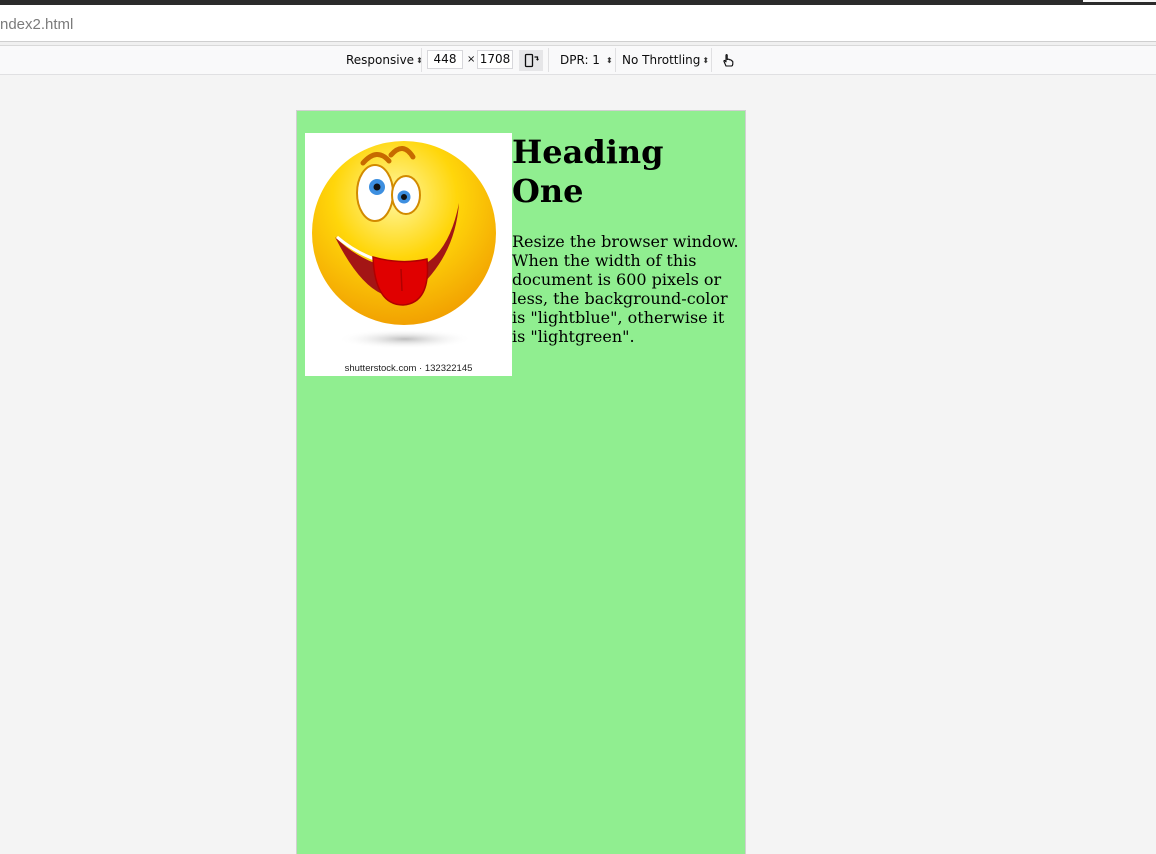 Image resolution: width=1156 pixels, height=854 pixels. What do you see at coordinates (404, 245) in the screenshot?
I see `smiley-face-icon` at bounding box center [404, 245].